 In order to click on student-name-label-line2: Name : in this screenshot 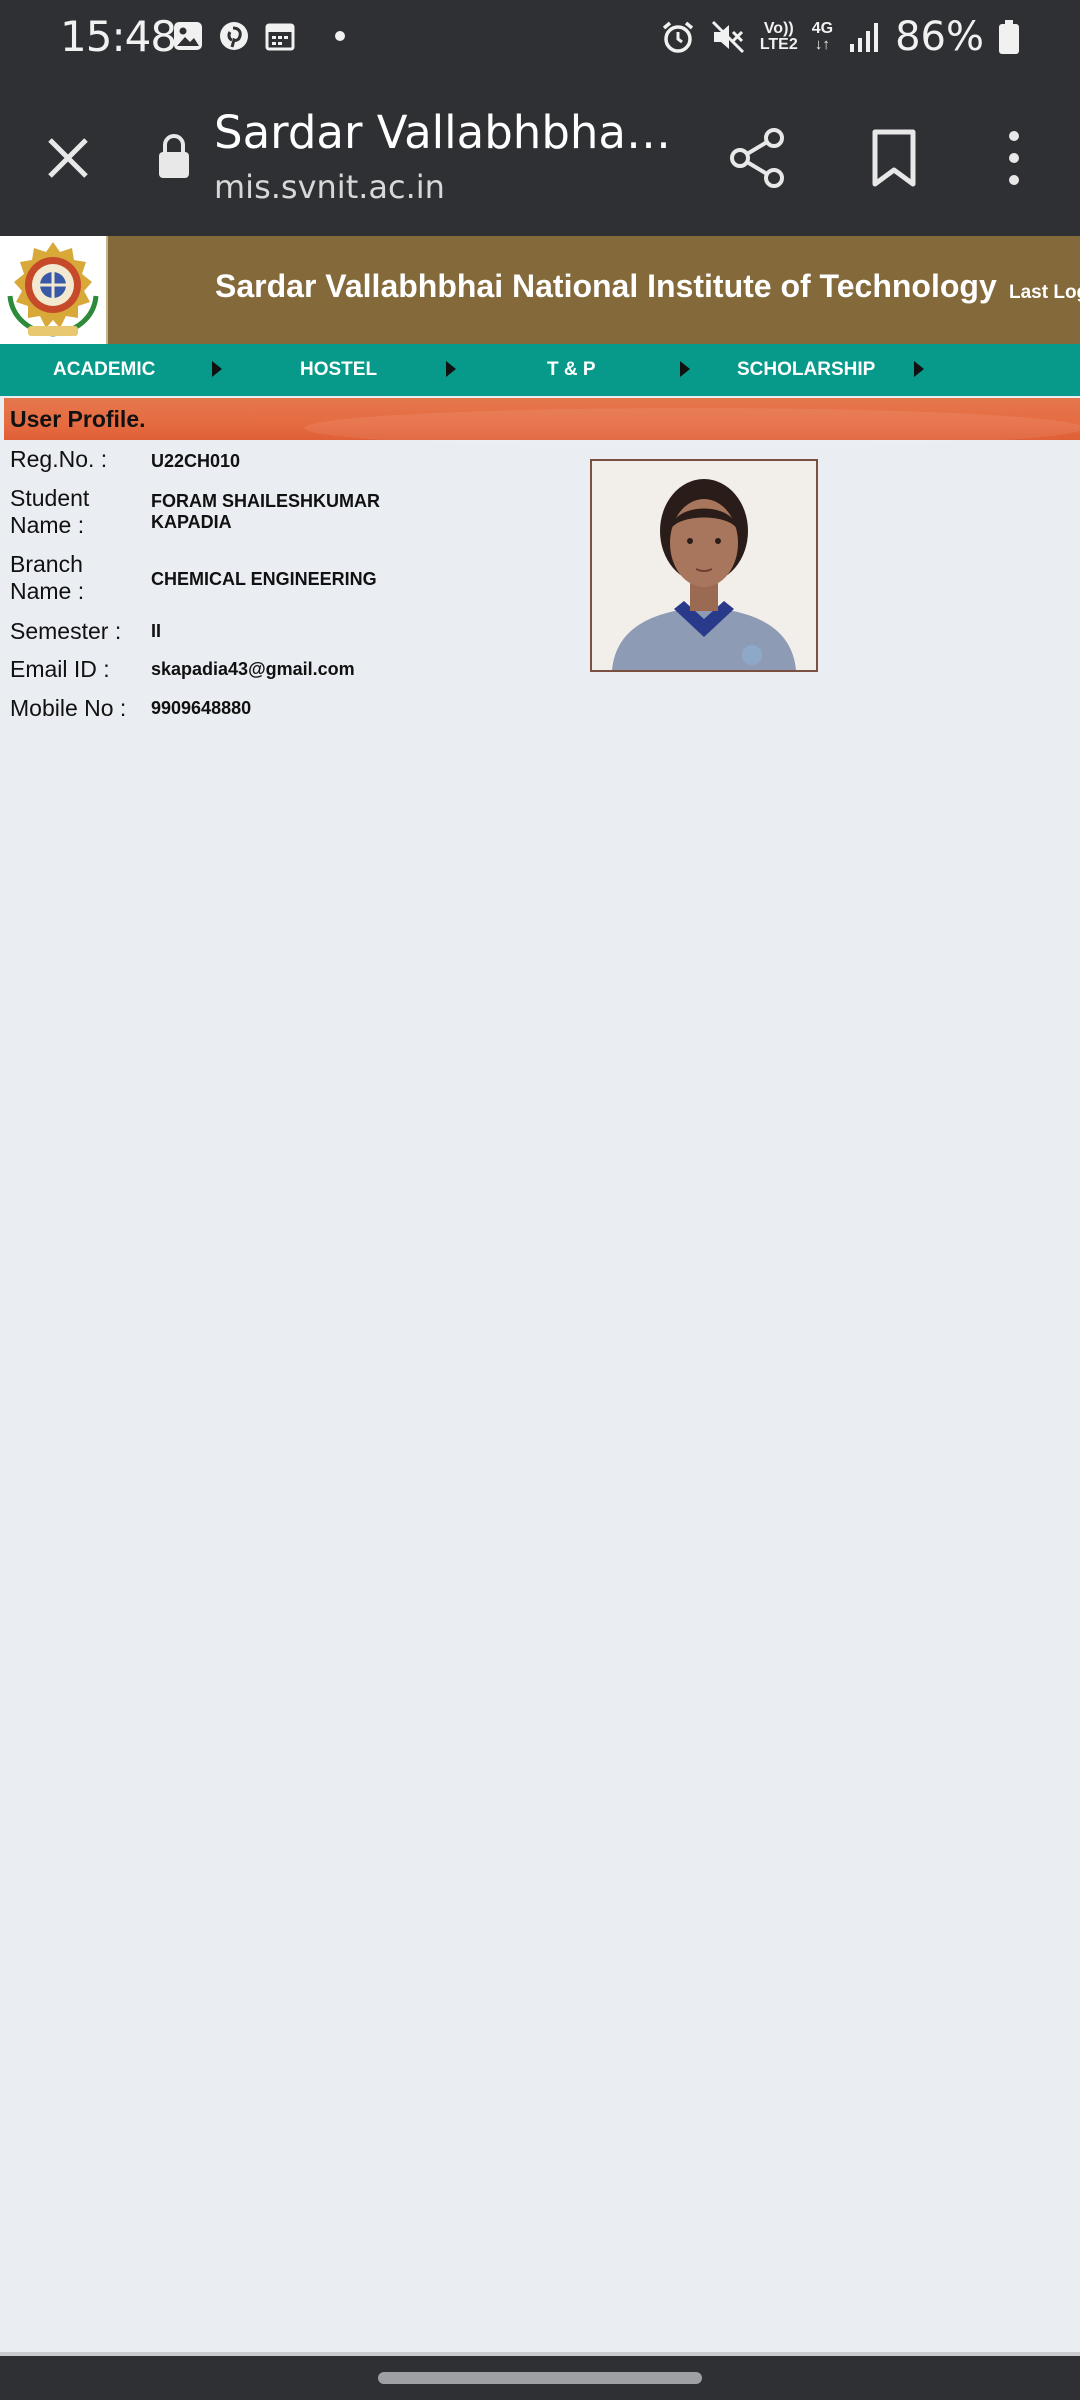, I will do `click(47, 525)`.